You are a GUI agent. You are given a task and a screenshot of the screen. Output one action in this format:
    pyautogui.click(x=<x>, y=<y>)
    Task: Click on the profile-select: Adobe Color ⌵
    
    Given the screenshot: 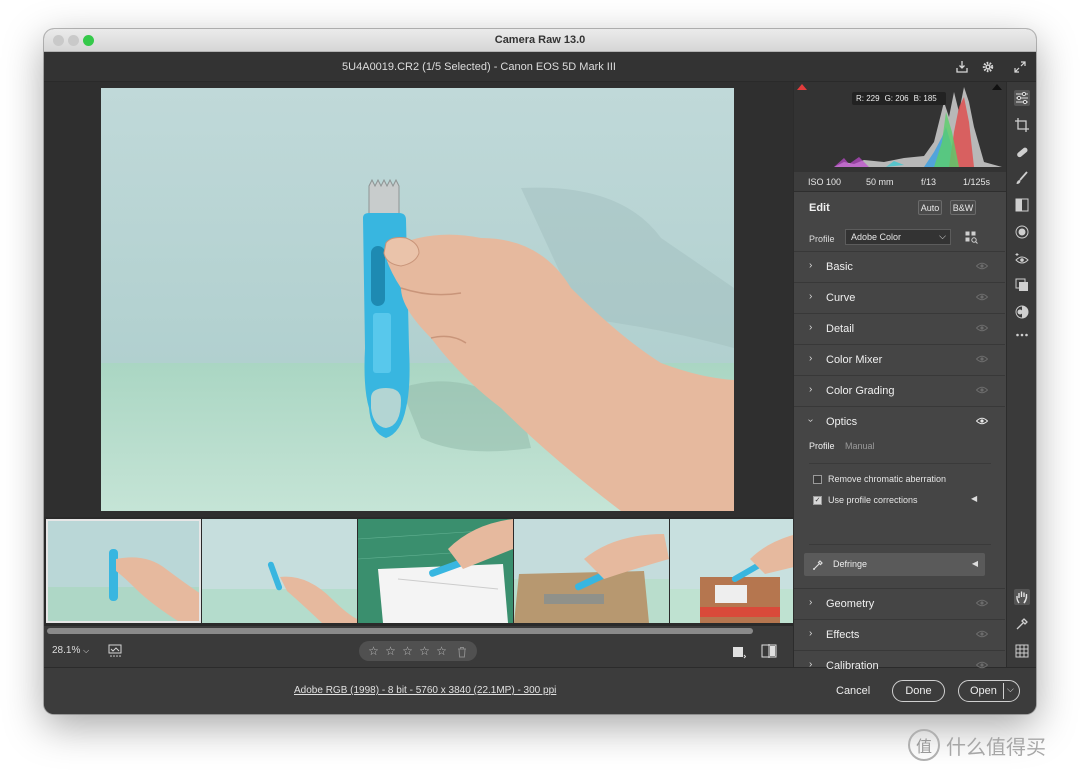 What is the action you would take?
    pyautogui.click(x=898, y=237)
    